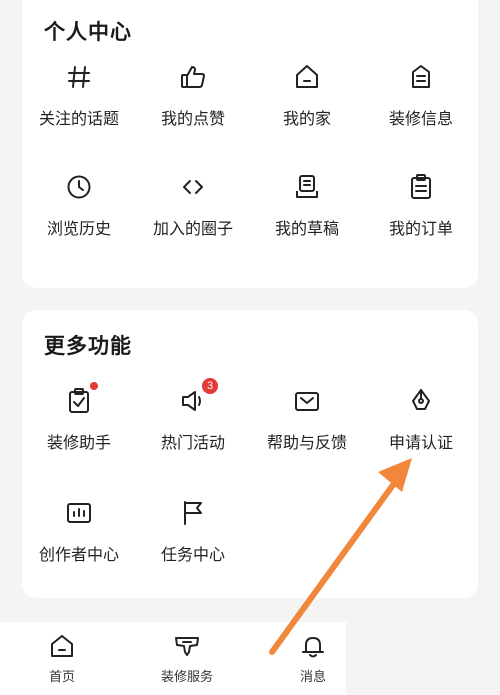  What do you see at coordinates (192, 442) in the screenshot?
I see `grid-item-label: 热门活动` at bounding box center [192, 442].